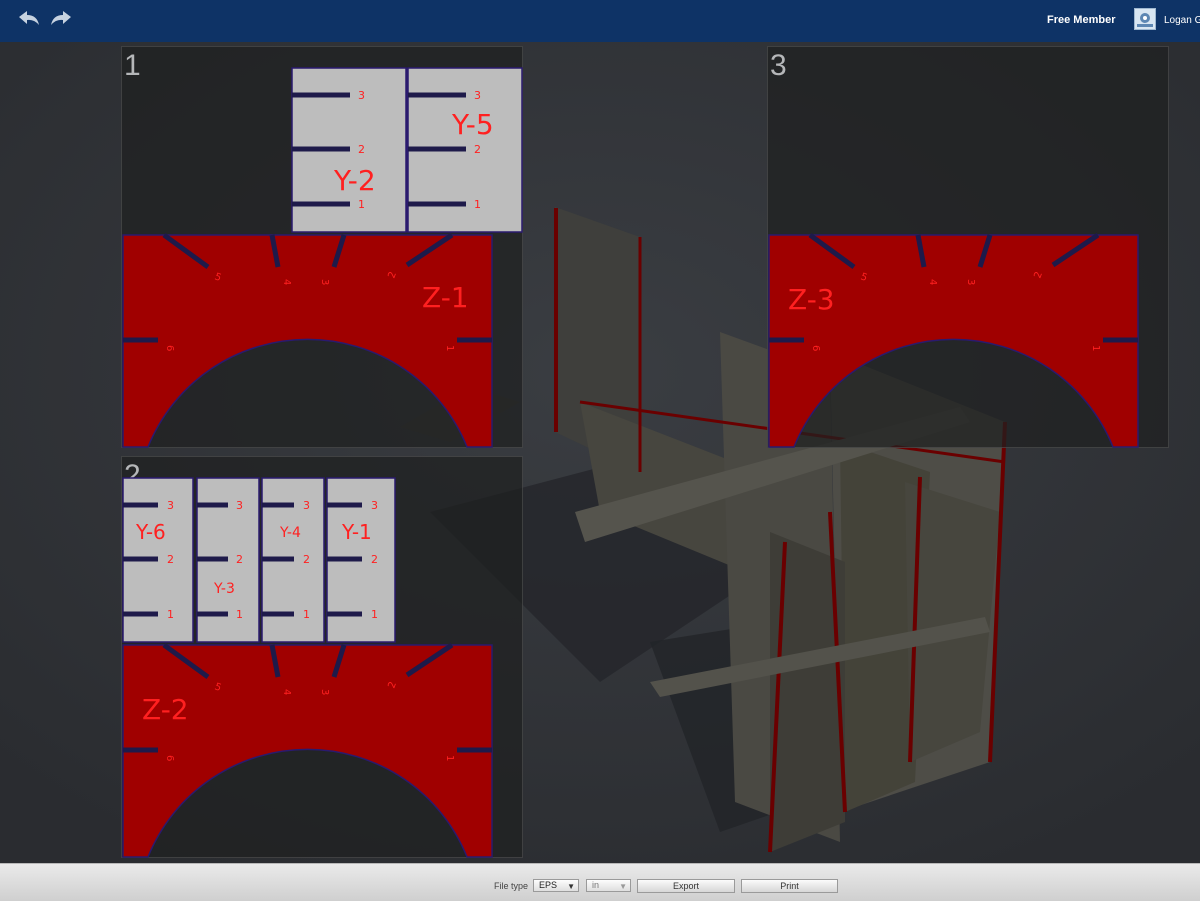 This screenshot has height=901, width=1200. I want to click on cut-sheet-3: 3 5 4 3 2 6 1 Z-3, so click(968, 247).